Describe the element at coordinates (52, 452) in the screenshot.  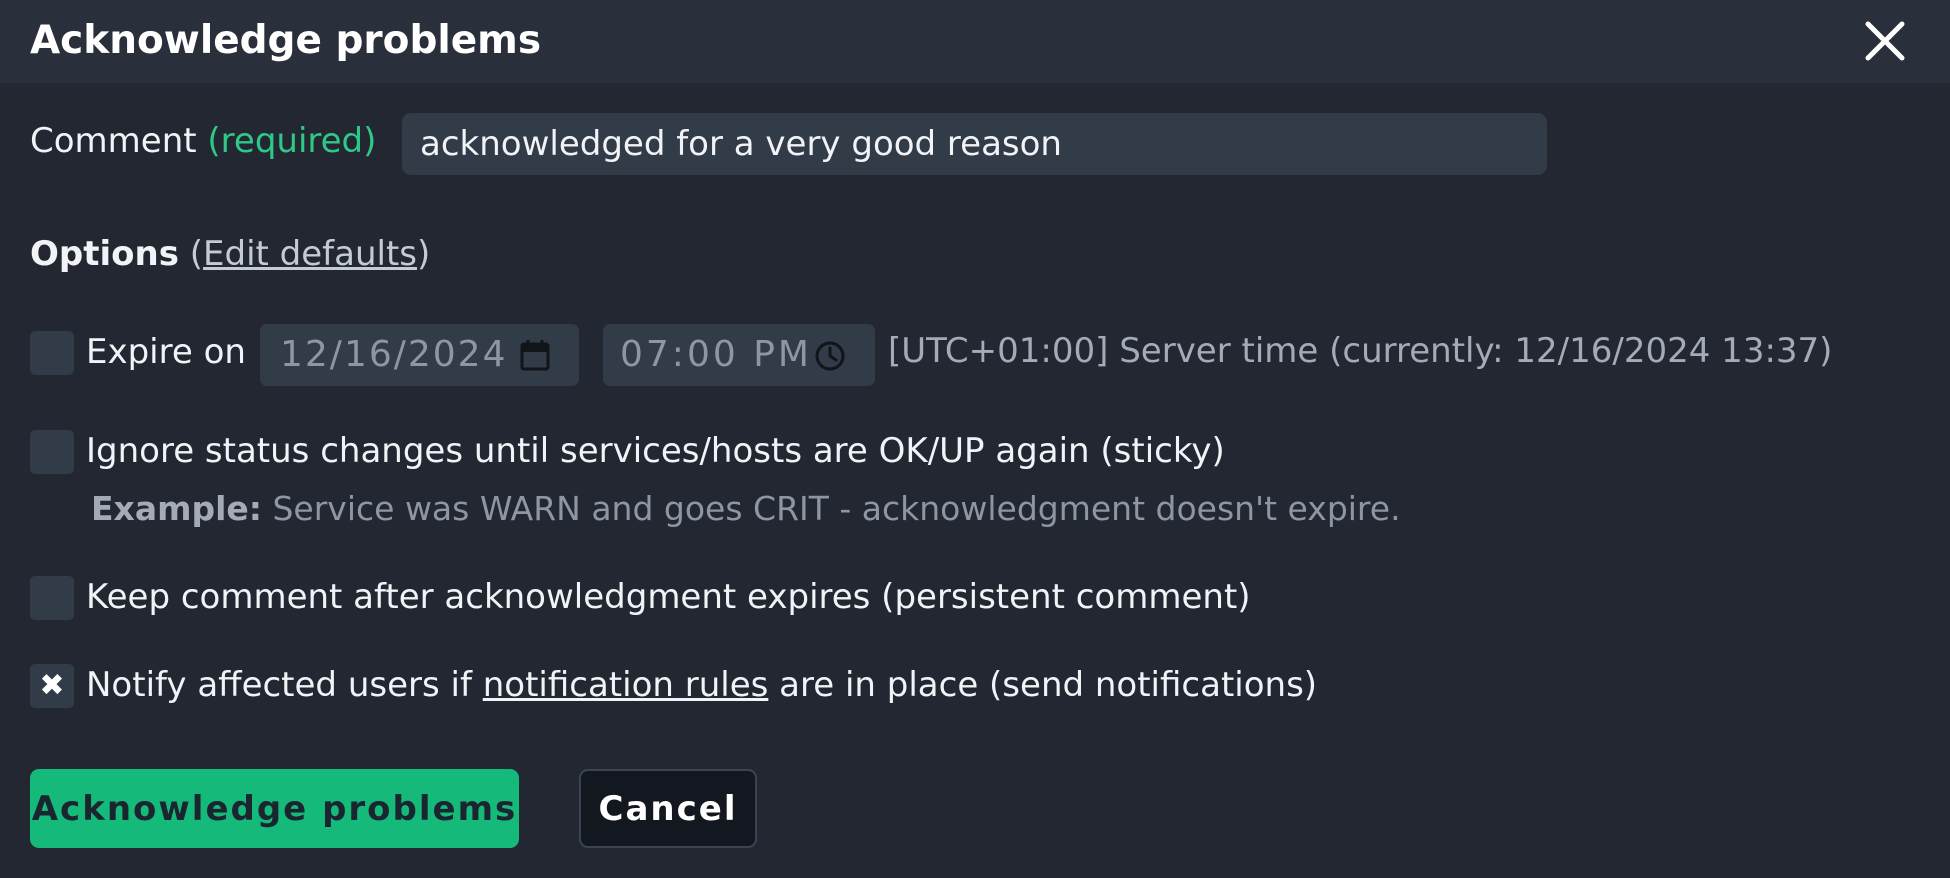
I see `sticky-checkbox` at that location.